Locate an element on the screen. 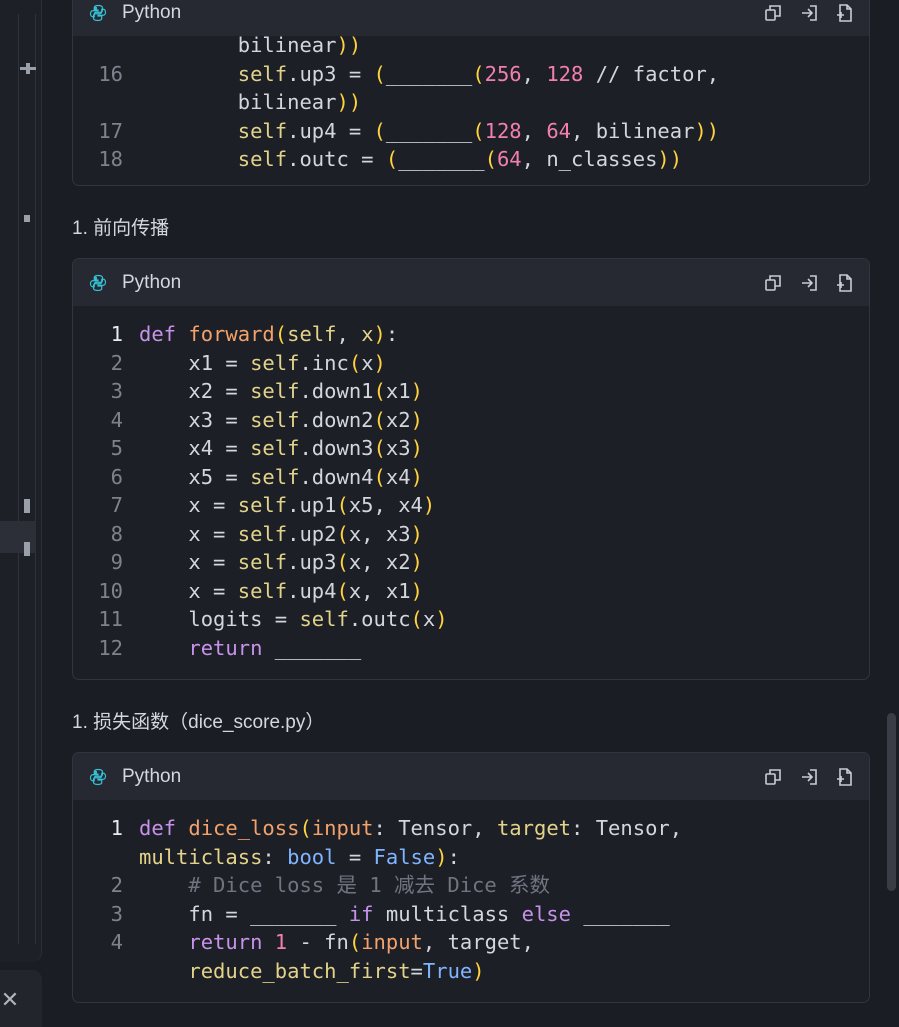 This screenshot has width=899, height=1027. code-text: # Dice loss 是 1 减去 Dice 系数 is located at coordinates (369, 885).